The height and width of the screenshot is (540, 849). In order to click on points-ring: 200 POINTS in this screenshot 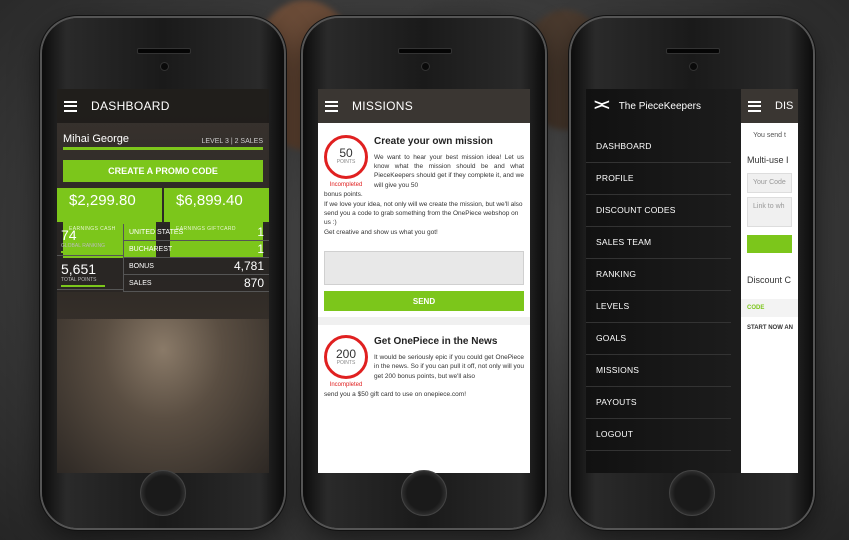, I will do `click(346, 357)`.